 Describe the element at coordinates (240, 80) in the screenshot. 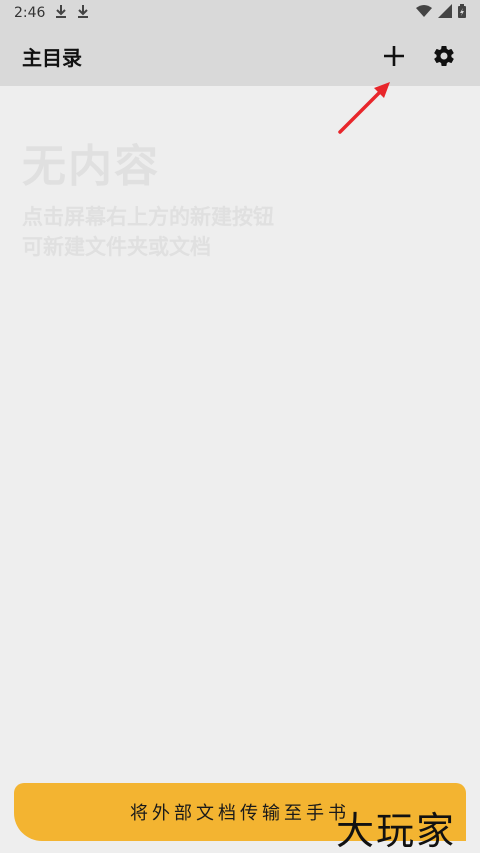

I see `app-bar: 主目录` at that location.